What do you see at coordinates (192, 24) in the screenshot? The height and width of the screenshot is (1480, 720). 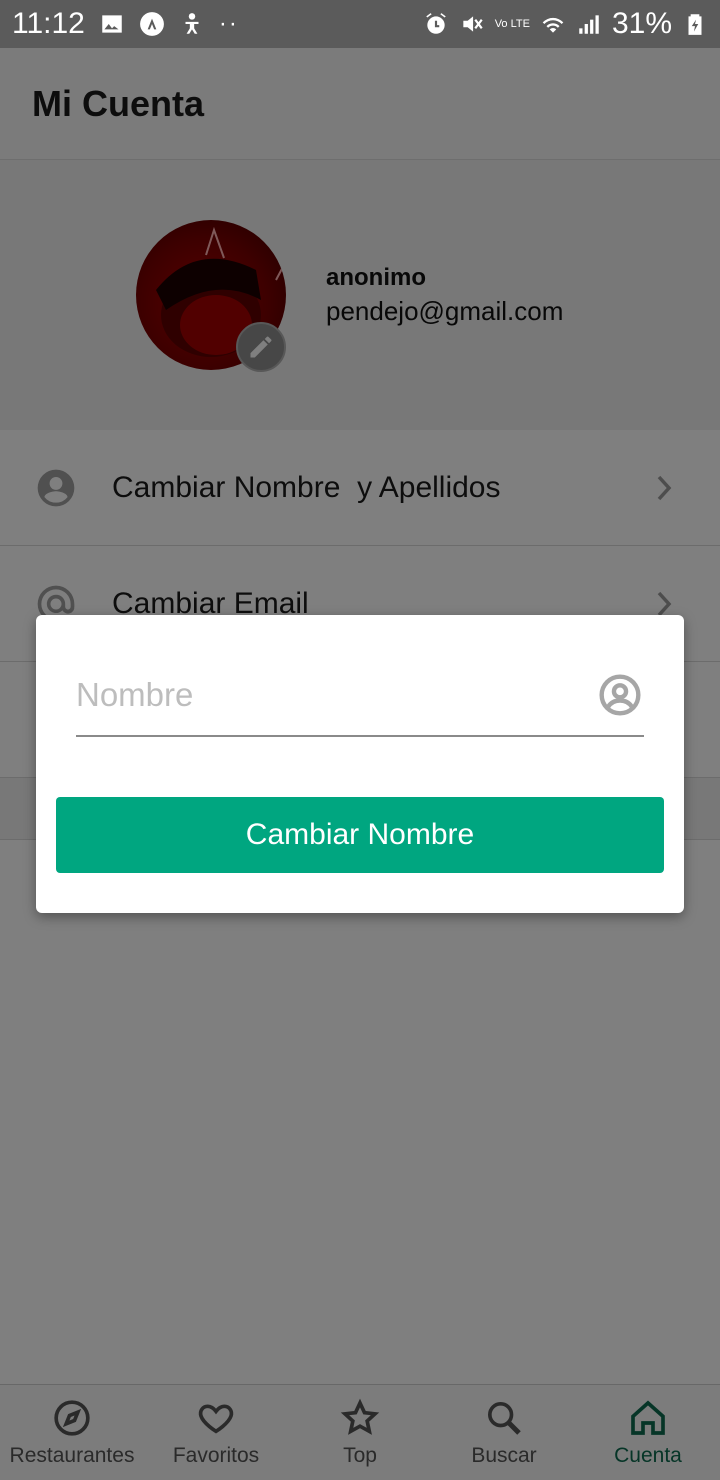 I see `accessibility-icon` at bounding box center [192, 24].